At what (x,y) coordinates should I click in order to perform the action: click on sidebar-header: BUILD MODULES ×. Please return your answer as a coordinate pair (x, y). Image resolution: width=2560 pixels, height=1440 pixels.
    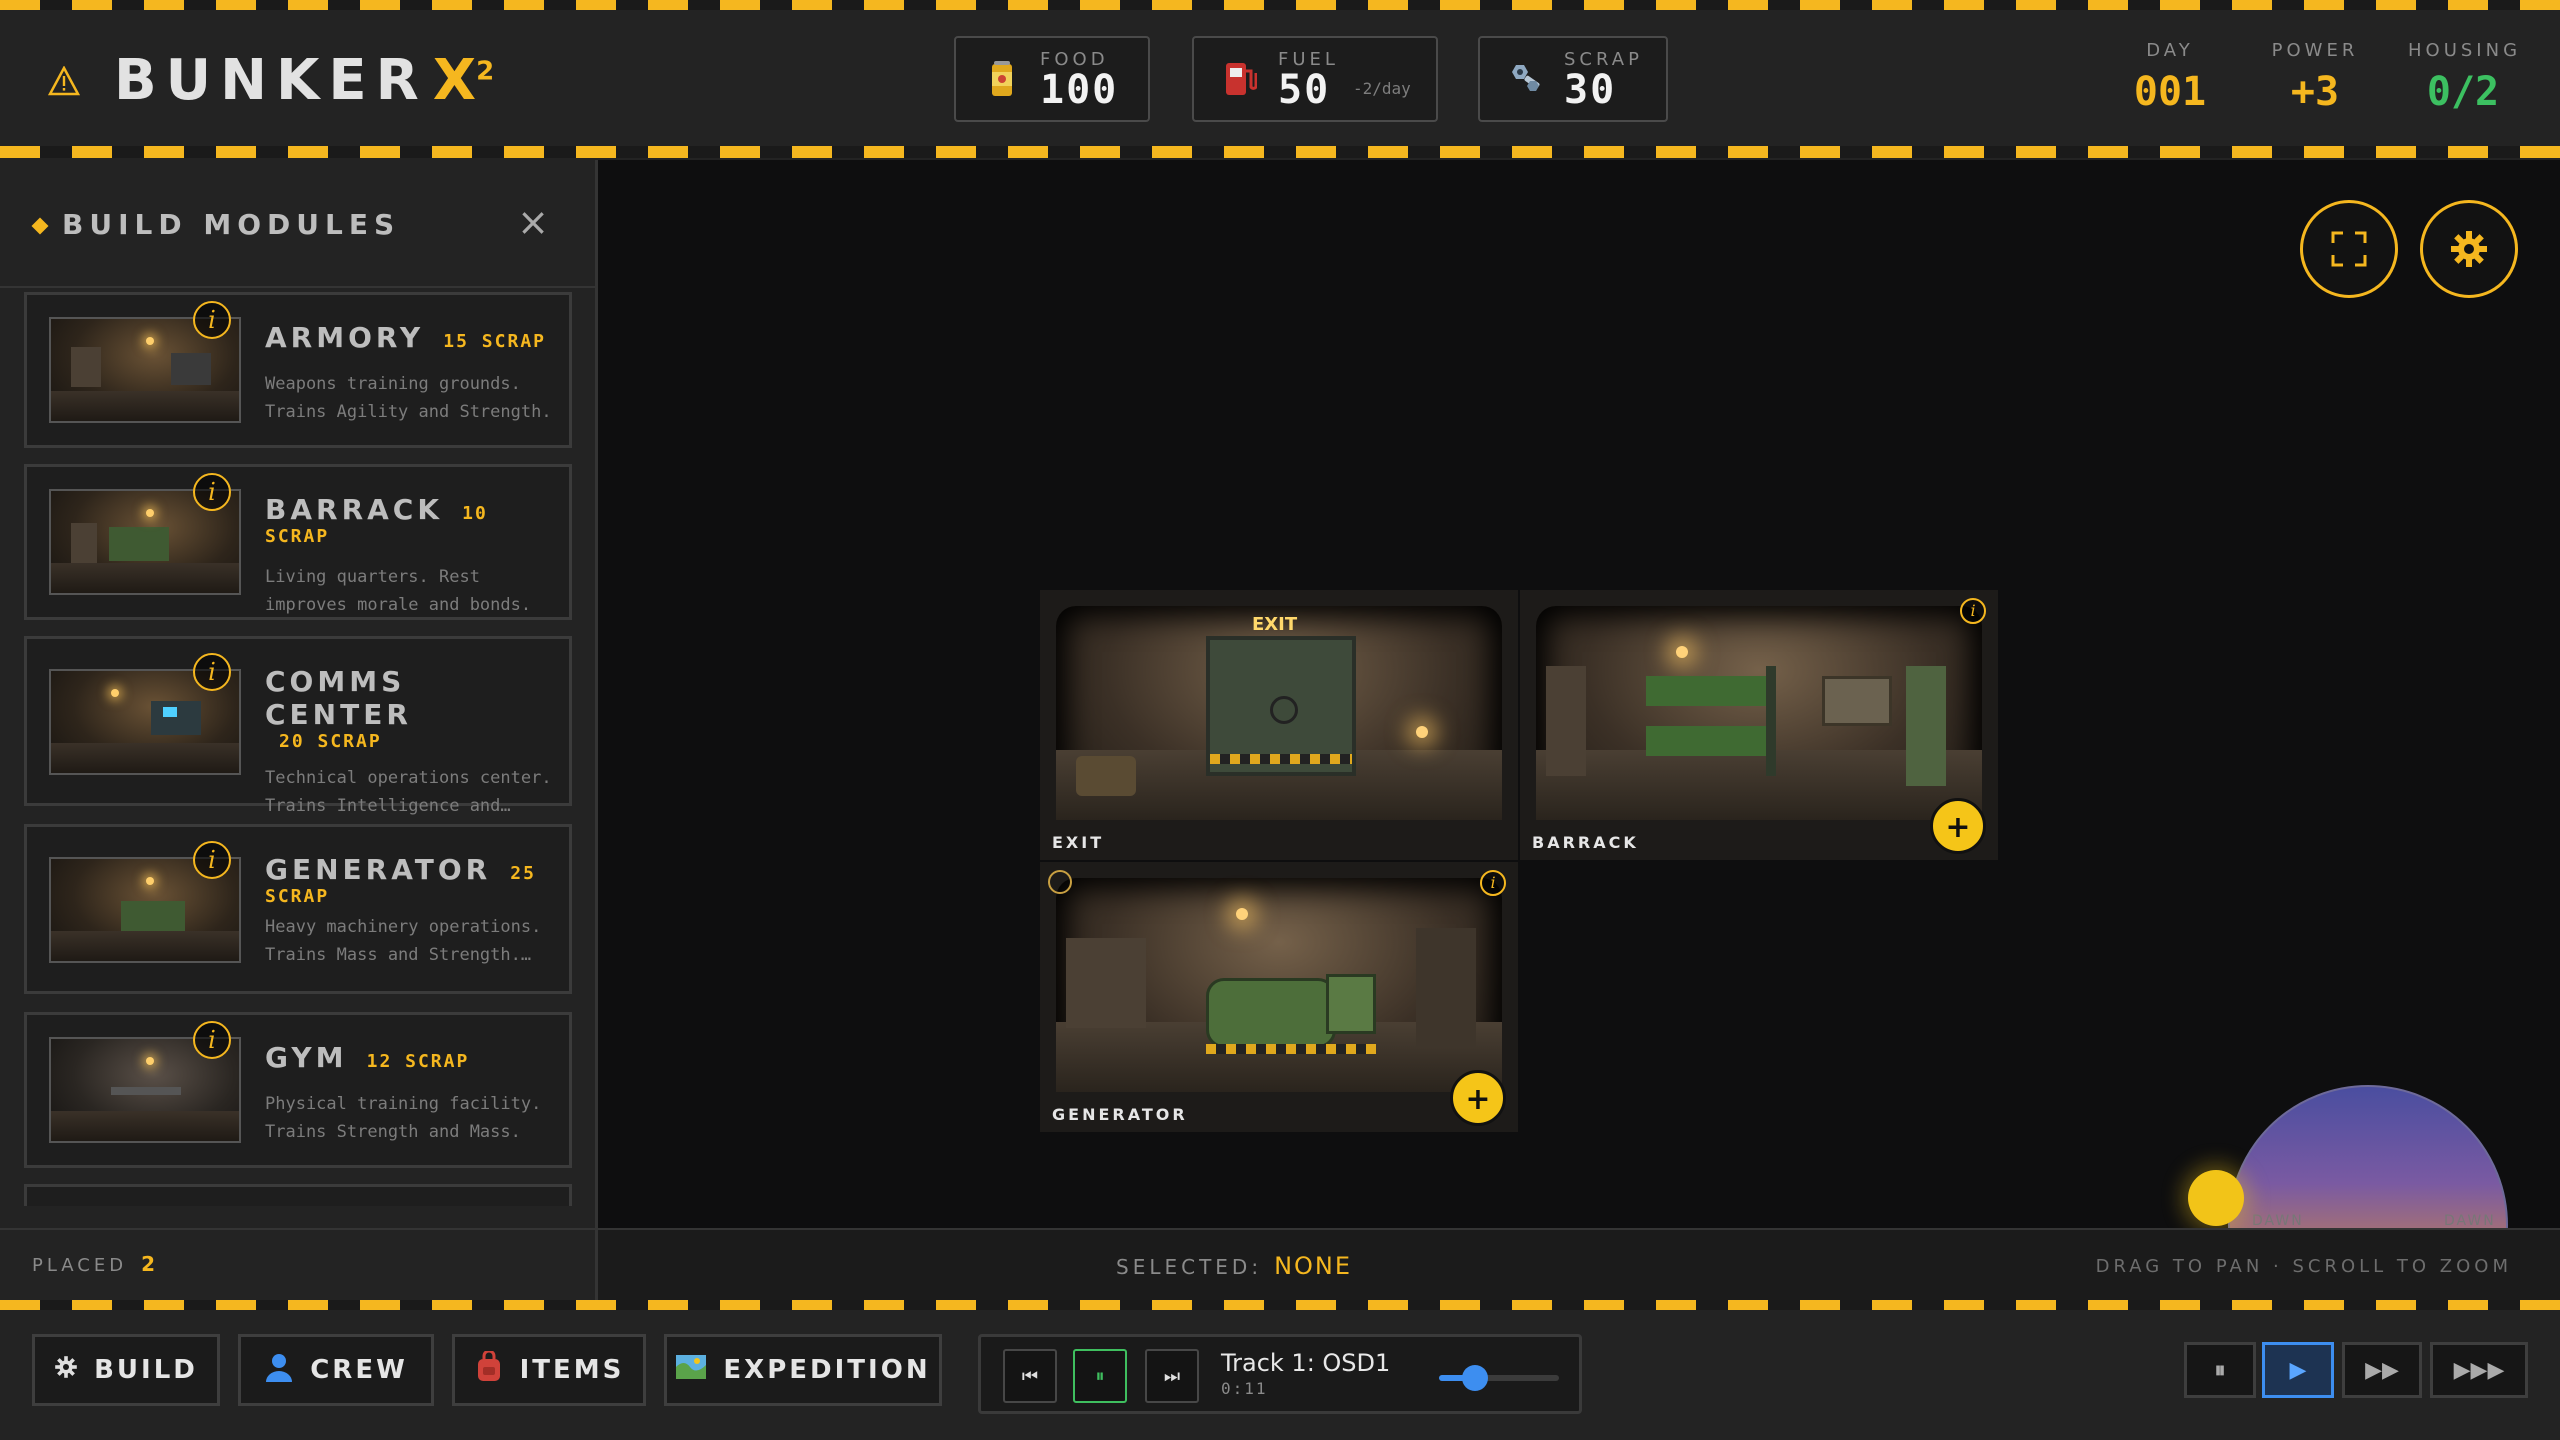
    Looking at the image, I should click on (297, 224).